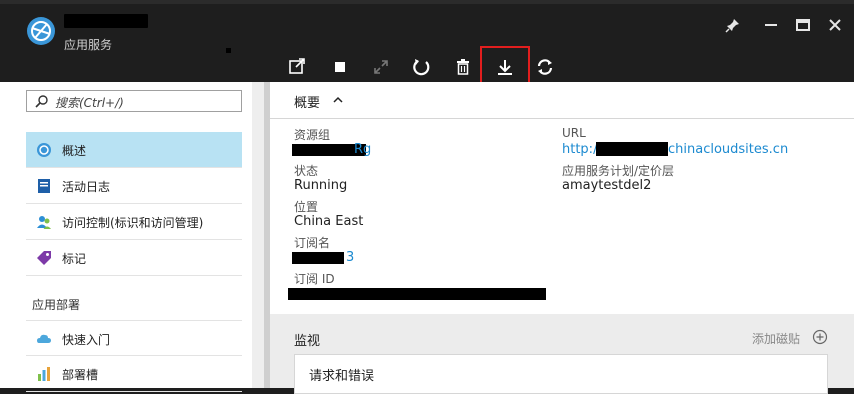 This screenshot has width=854, height=394. What do you see at coordinates (56, 305) in the screenshot?
I see `section-header-deploy: 应用部署` at bounding box center [56, 305].